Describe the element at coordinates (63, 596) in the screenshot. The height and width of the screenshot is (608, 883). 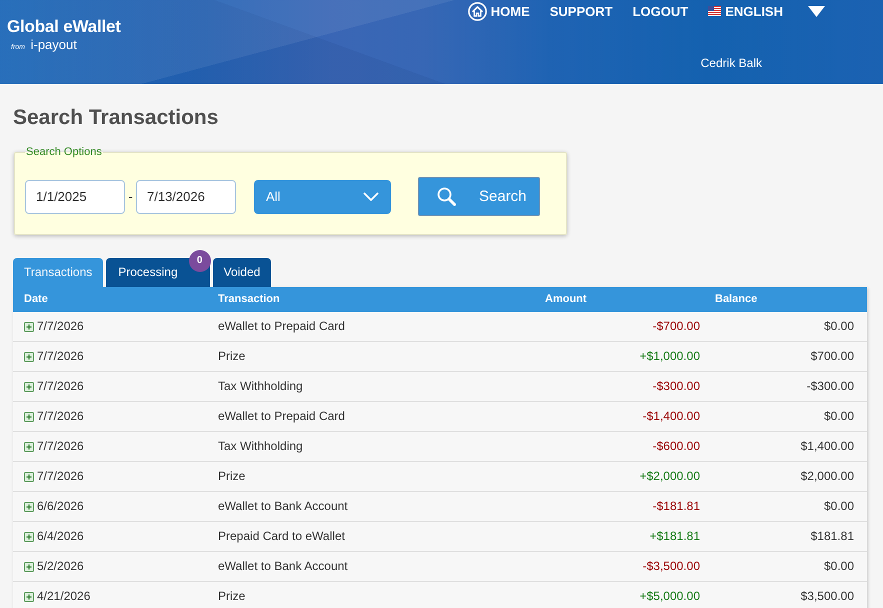
I see `date-cell-text: 4/21/2026` at that location.